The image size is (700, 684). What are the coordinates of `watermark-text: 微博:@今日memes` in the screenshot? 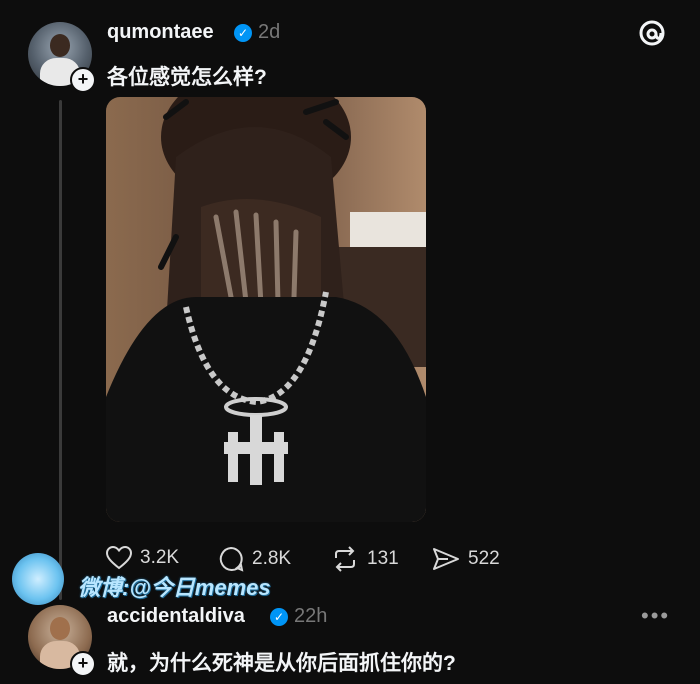 It's located at (174, 587).